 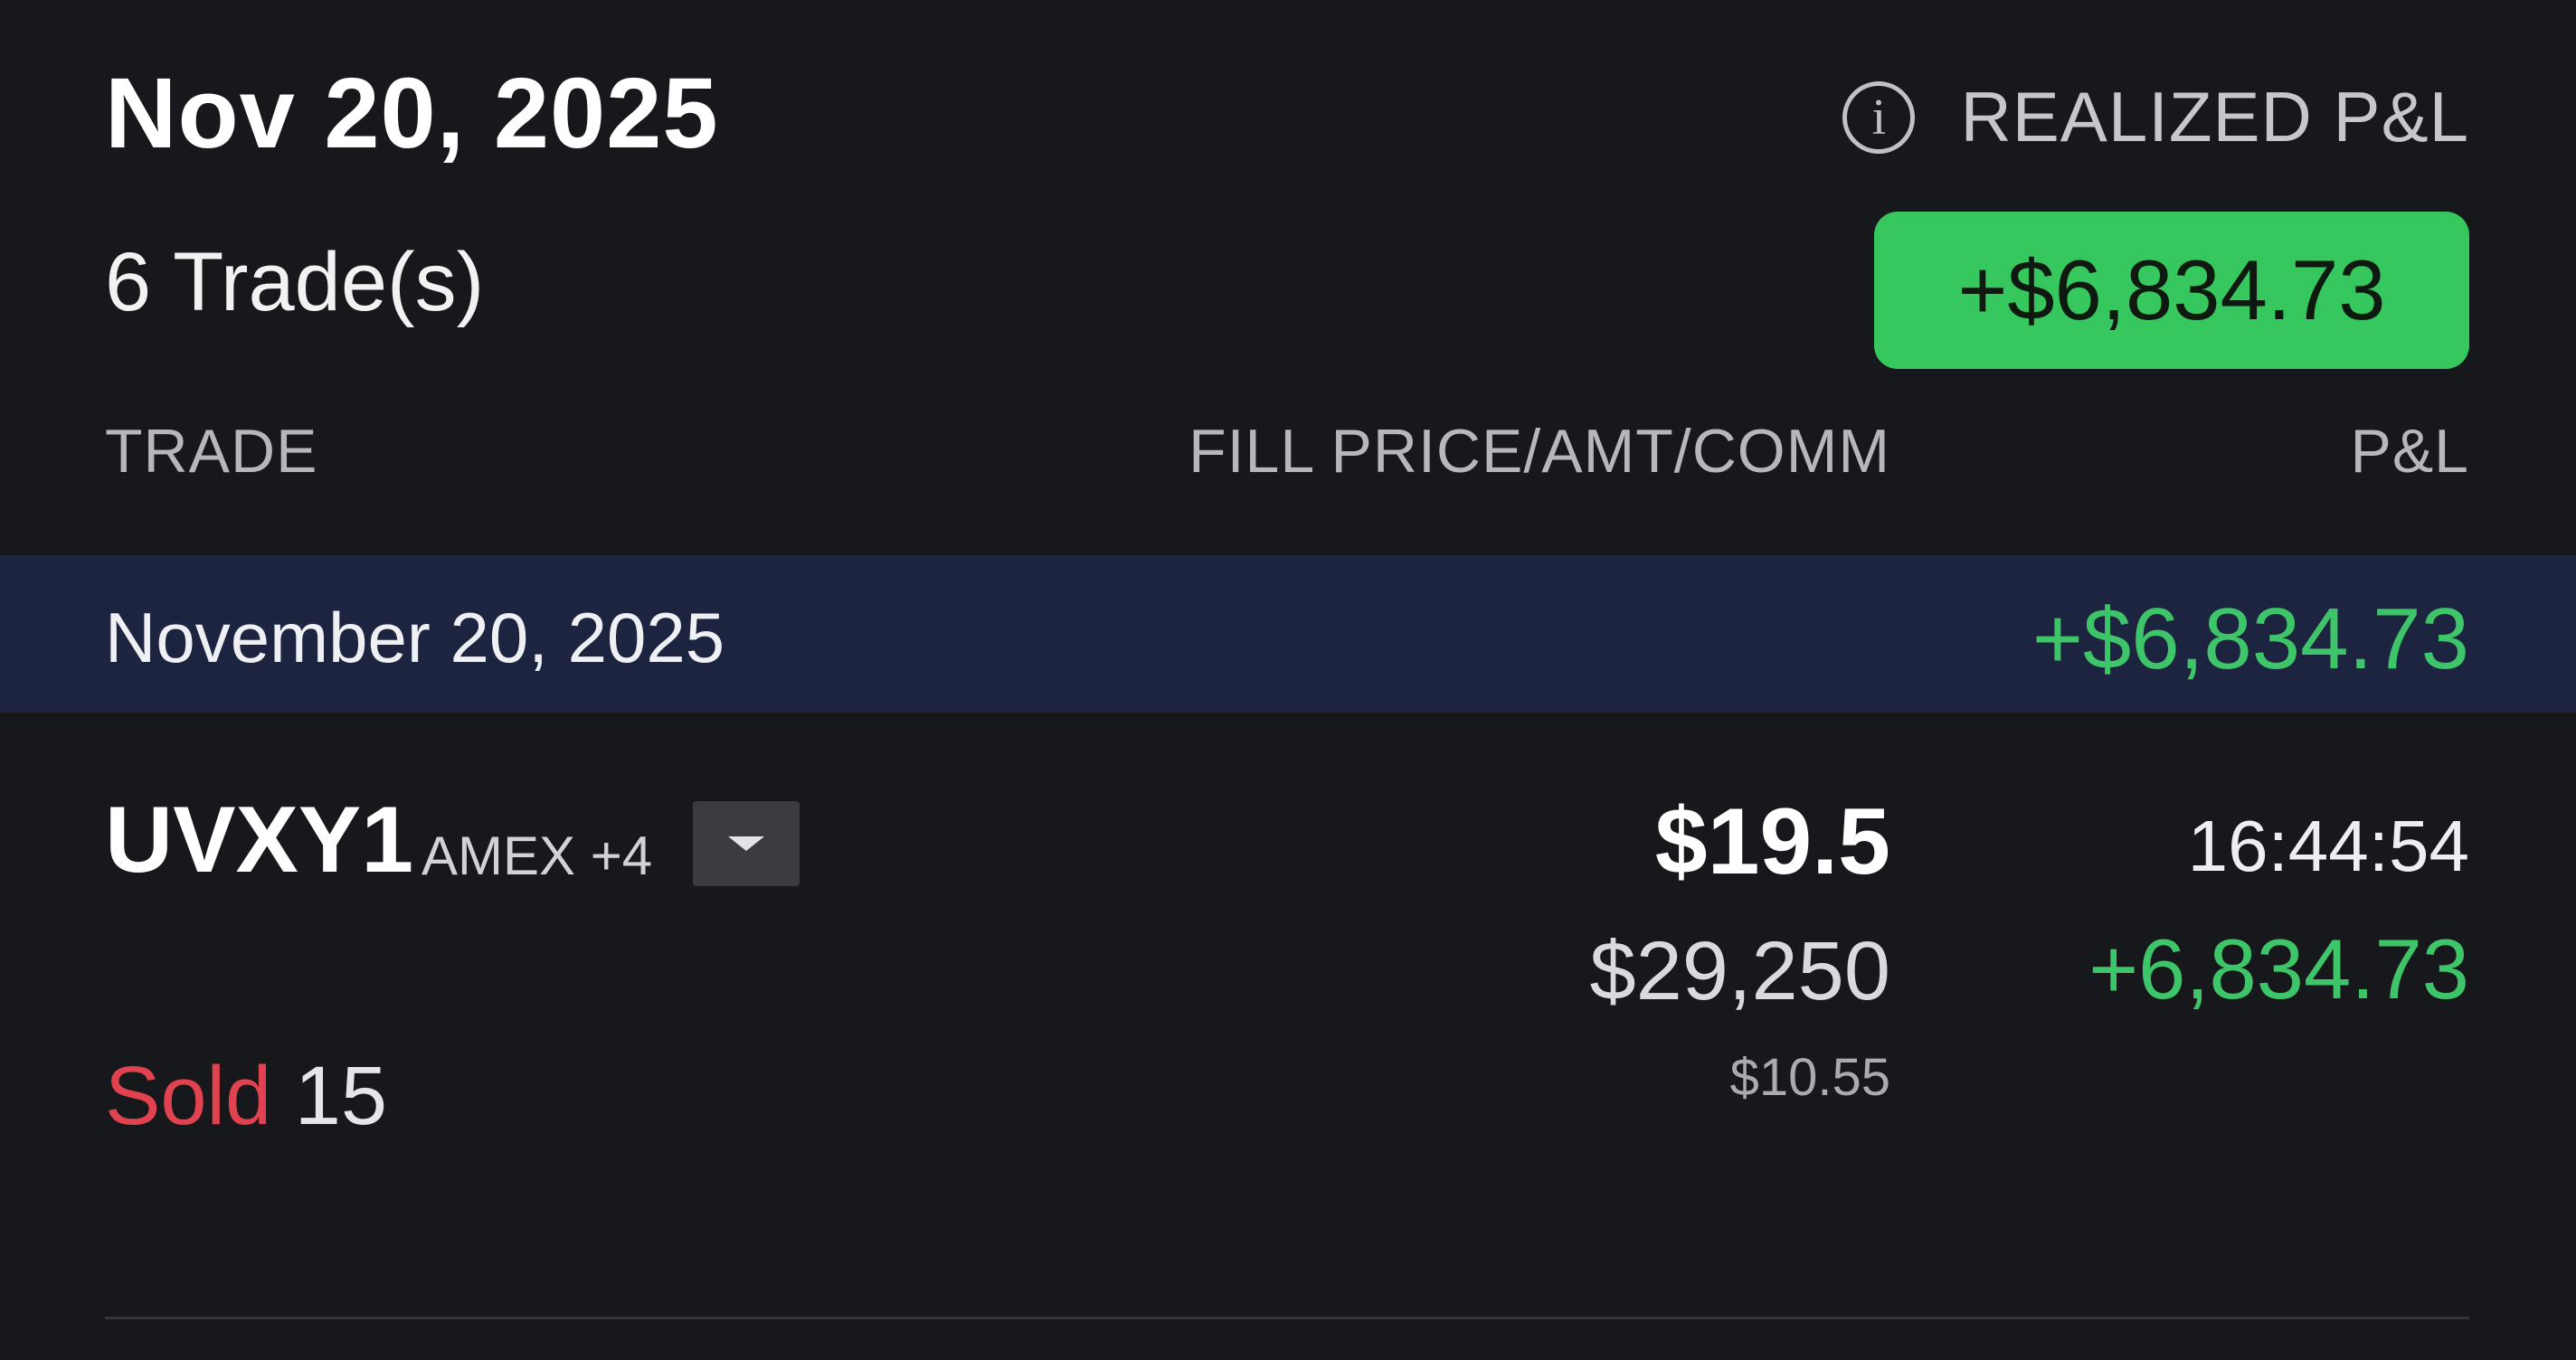 I want to click on column-header-fill: FILL PRICE/AMT/COMM, so click(x=1539, y=451).